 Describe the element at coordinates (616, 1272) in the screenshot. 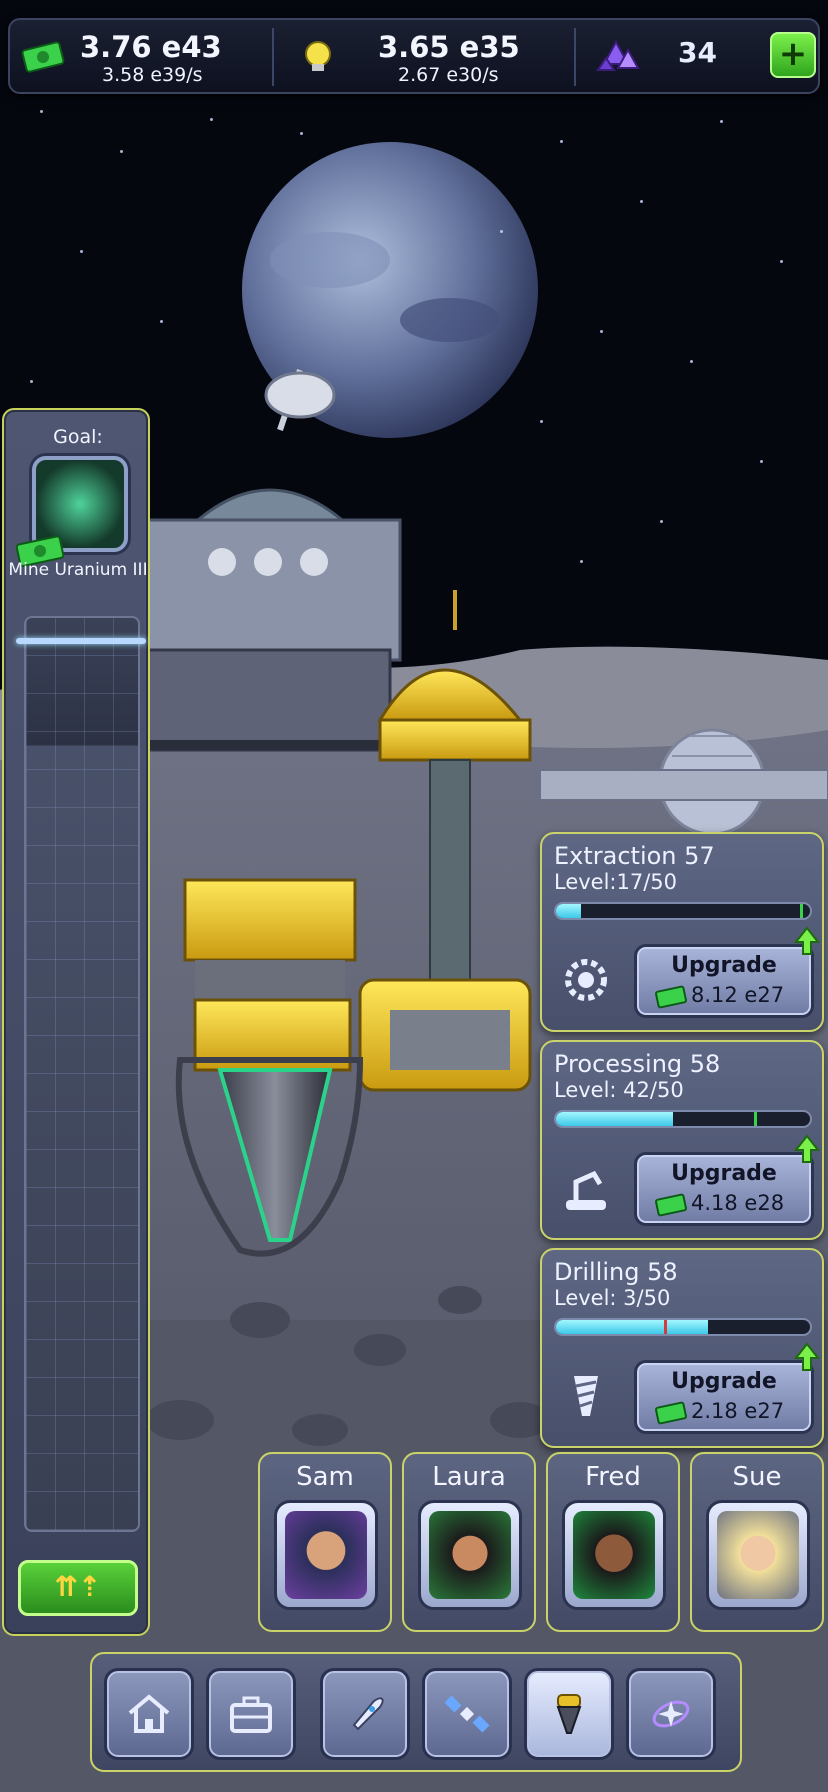

I see `upgrade-title: Drilling 58` at that location.